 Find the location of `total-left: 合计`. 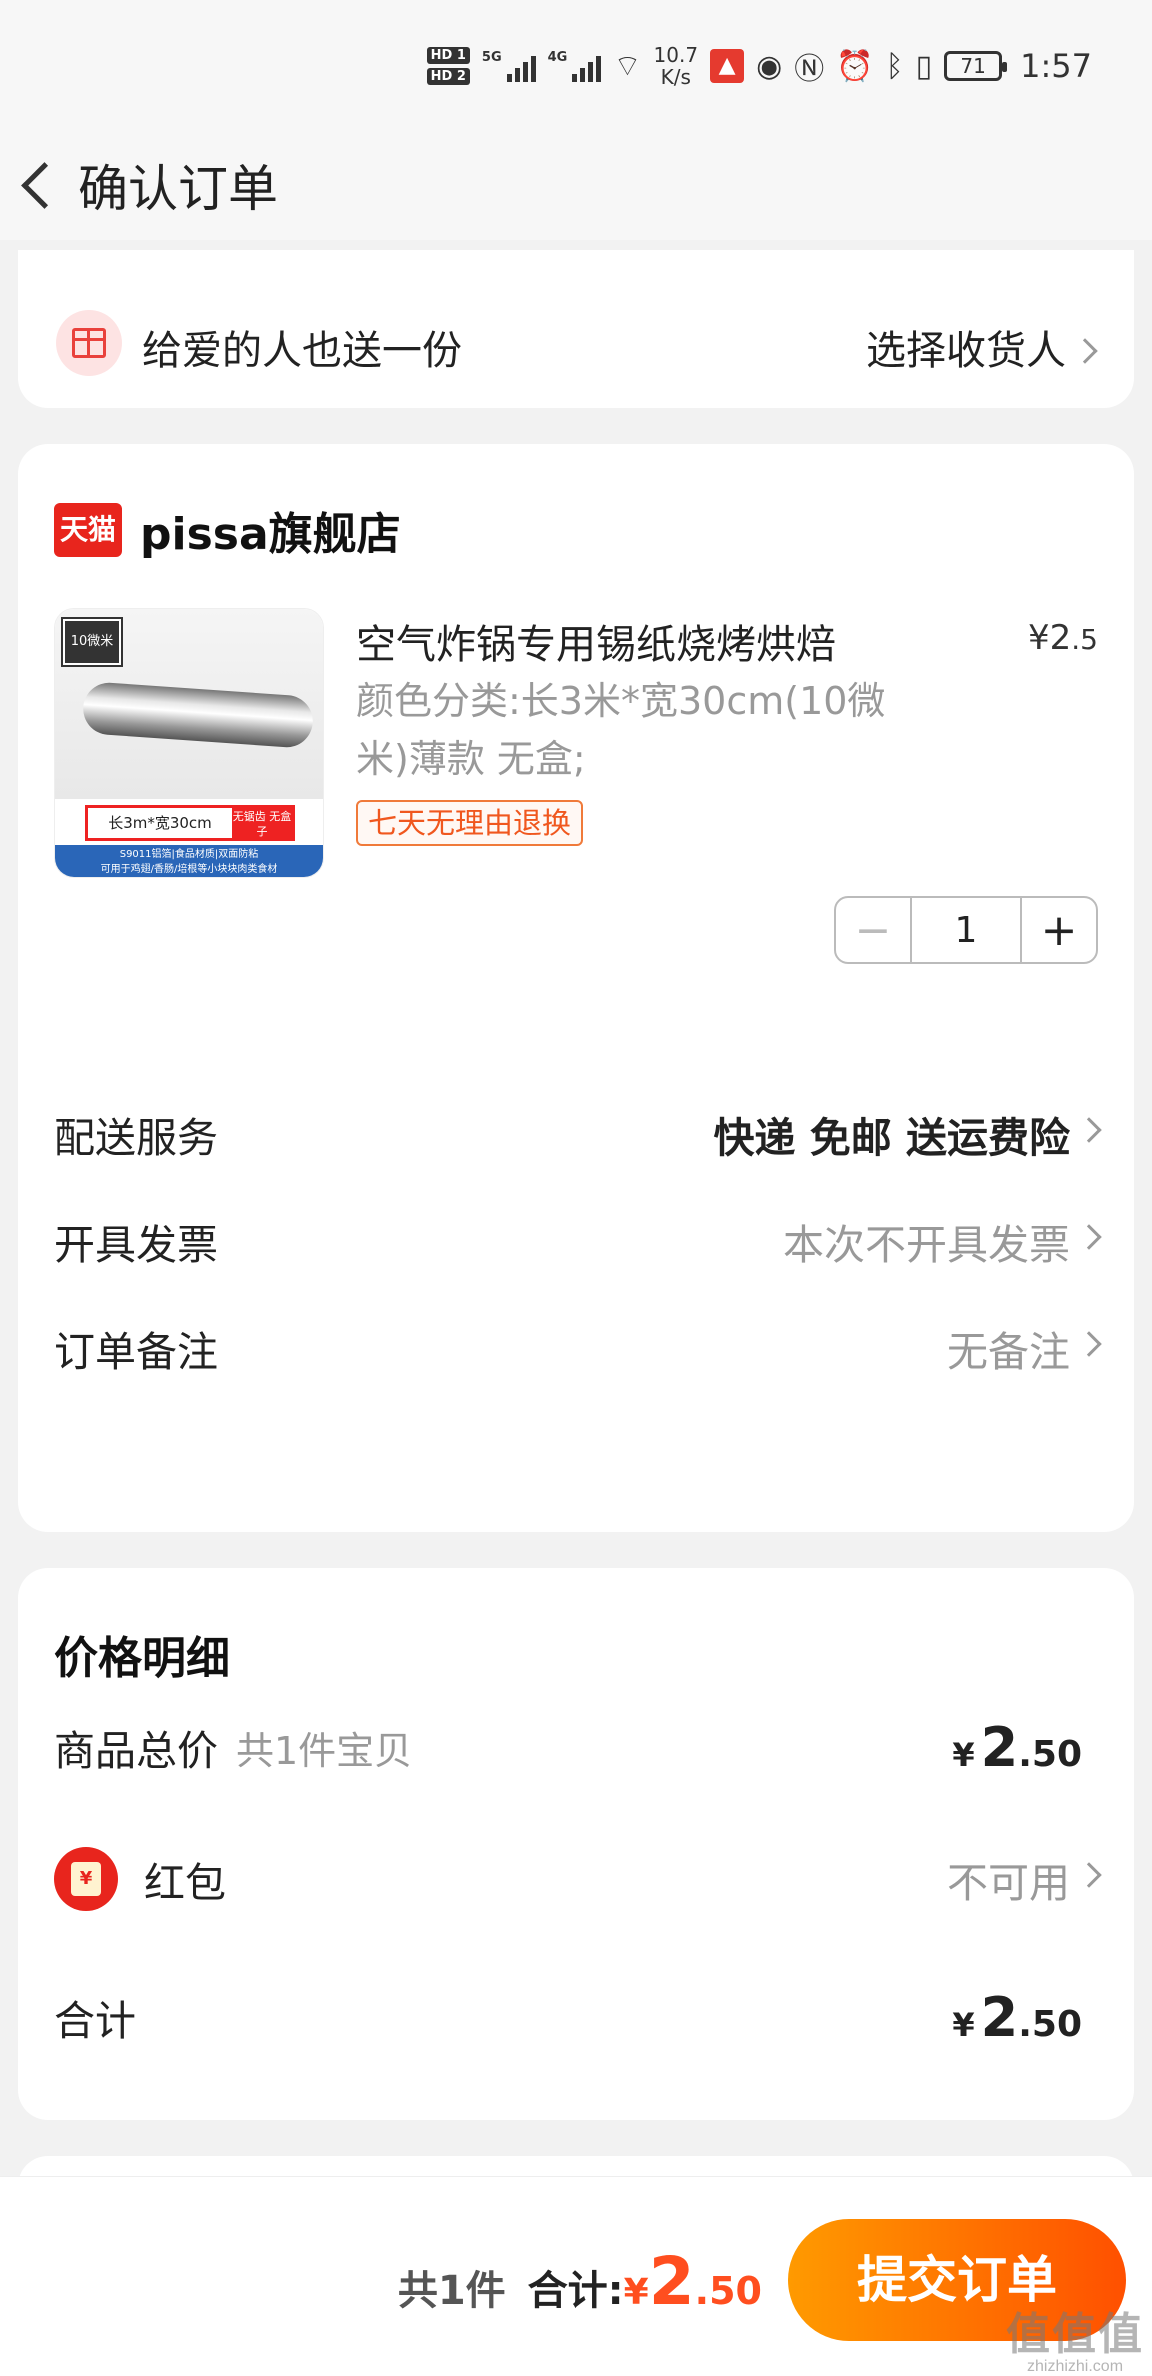

total-left: 合计 is located at coordinates (95, 2017).